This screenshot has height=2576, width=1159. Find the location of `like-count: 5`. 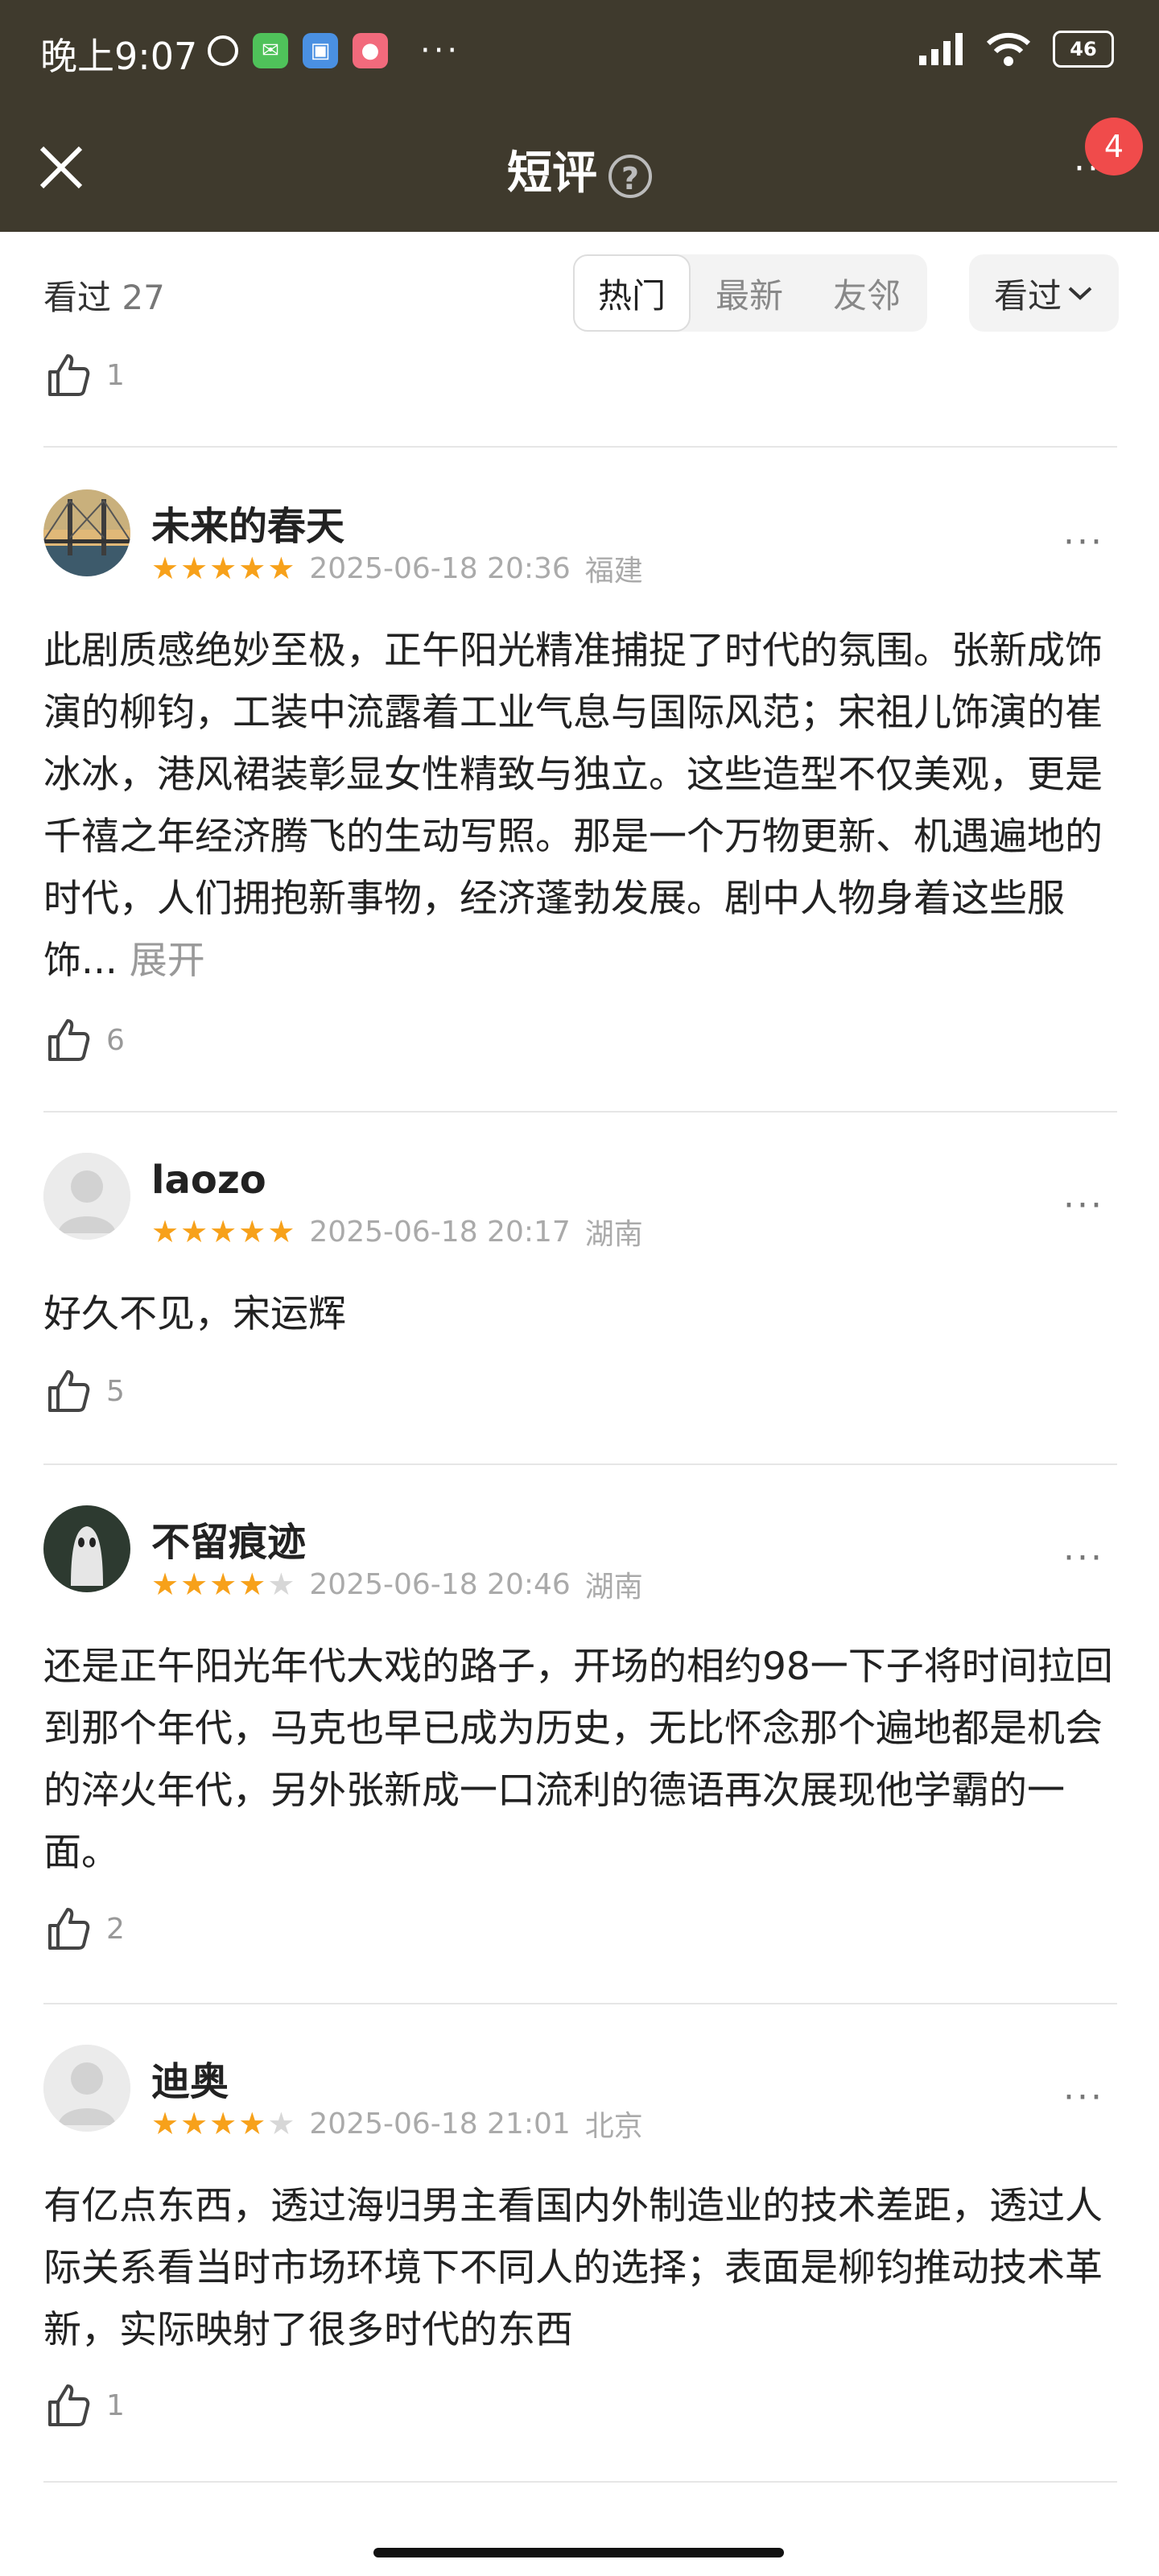

like-count: 5 is located at coordinates (115, 1391).